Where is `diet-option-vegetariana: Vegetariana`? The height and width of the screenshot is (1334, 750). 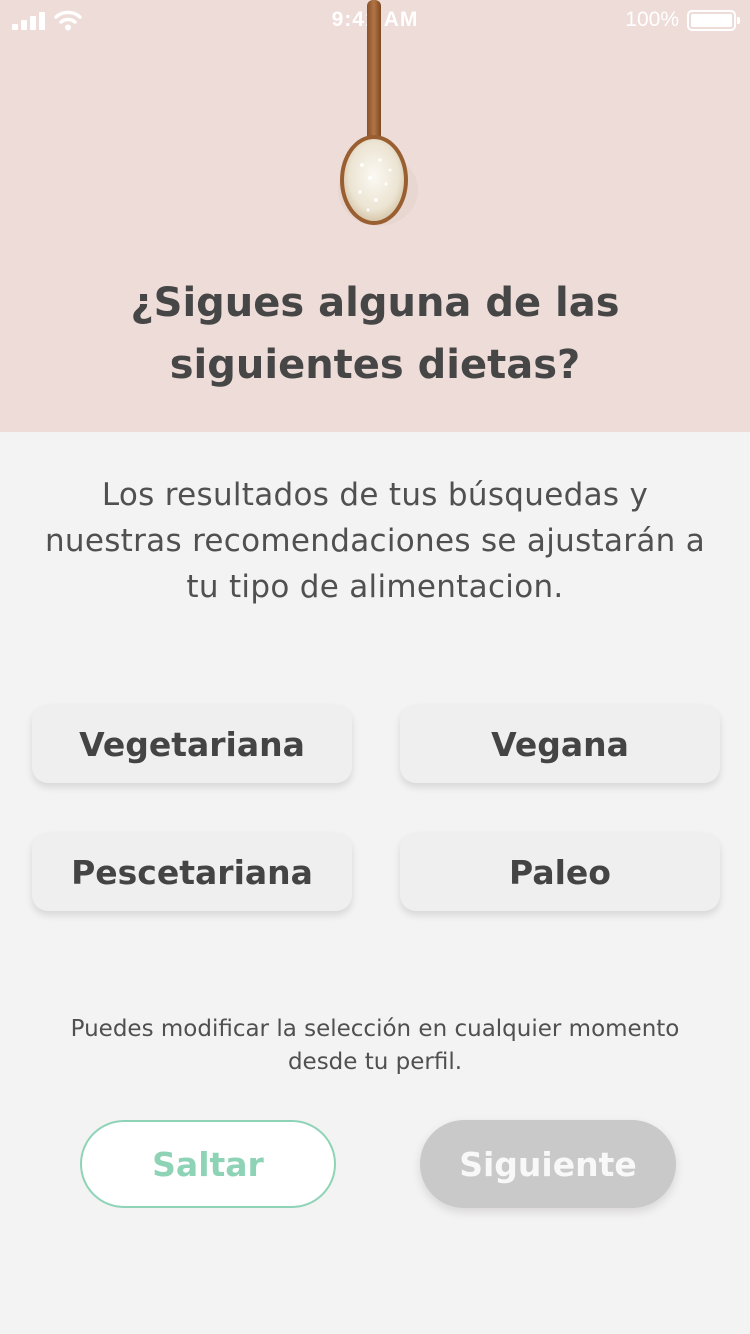
diet-option-vegetariana: Vegetariana is located at coordinates (192, 744).